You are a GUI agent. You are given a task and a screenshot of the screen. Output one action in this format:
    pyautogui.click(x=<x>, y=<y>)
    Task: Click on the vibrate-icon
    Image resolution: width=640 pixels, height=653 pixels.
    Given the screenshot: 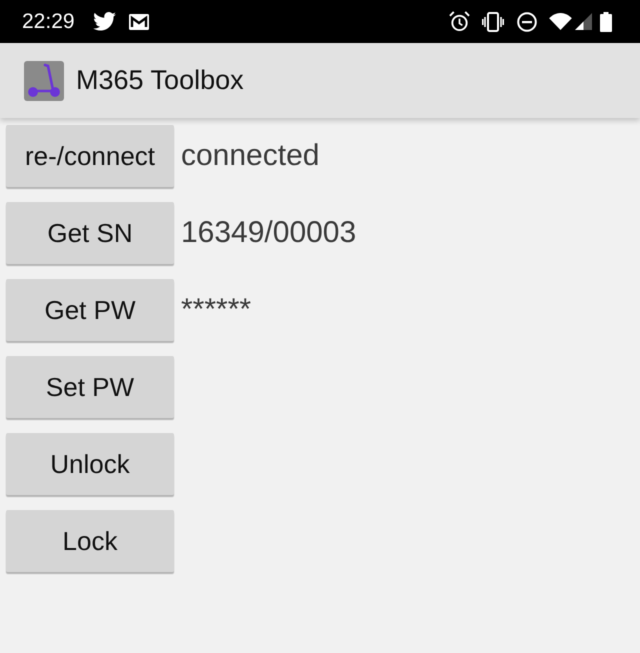 What is the action you would take?
    pyautogui.click(x=493, y=22)
    